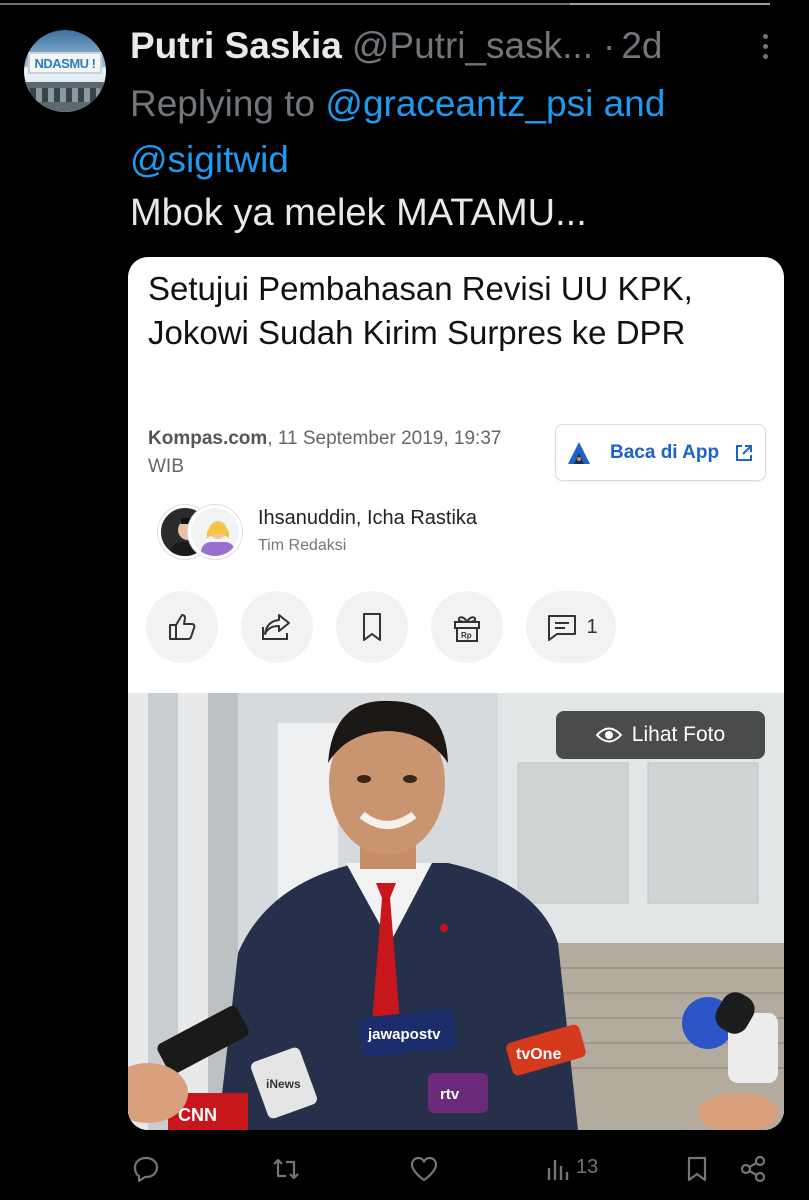 The height and width of the screenshot is (1200, 809). What do you see at coordinates (404, 1170) in the screenshot?
I see `tweet-actions: 13` at bounding box center [404, 1170].